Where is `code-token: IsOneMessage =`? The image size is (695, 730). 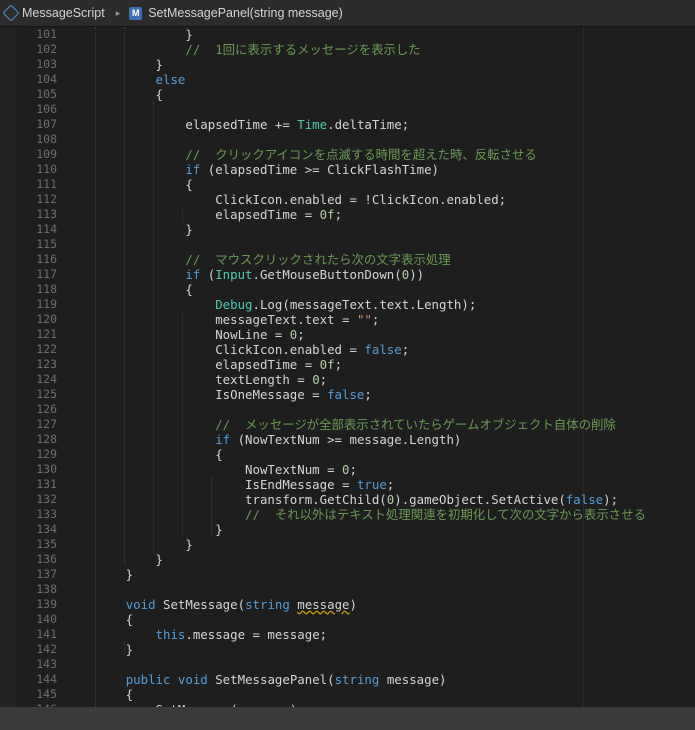 code-token: IsOneMessage = is located at coordinates (197, 394).